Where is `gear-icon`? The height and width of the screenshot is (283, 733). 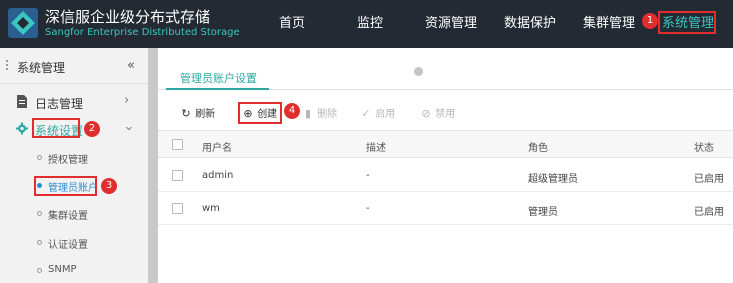 gear-icon is located at coordinates (22, 128).